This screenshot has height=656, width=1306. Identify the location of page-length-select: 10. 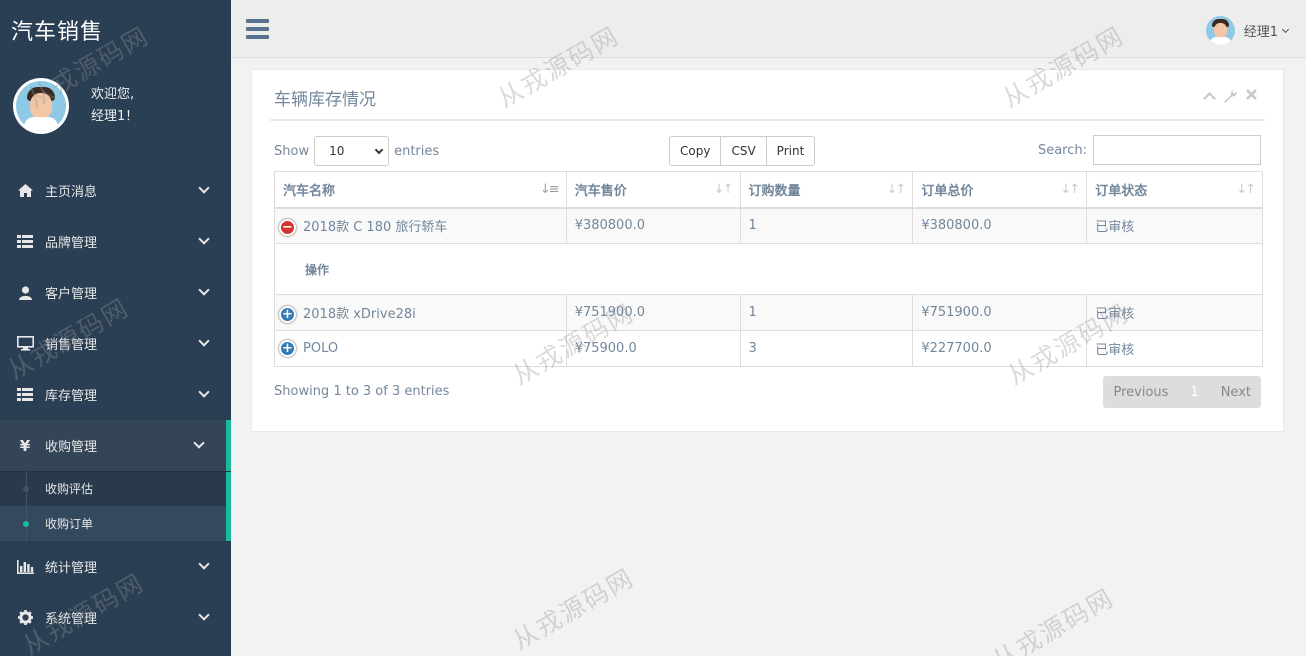
(352, 151).